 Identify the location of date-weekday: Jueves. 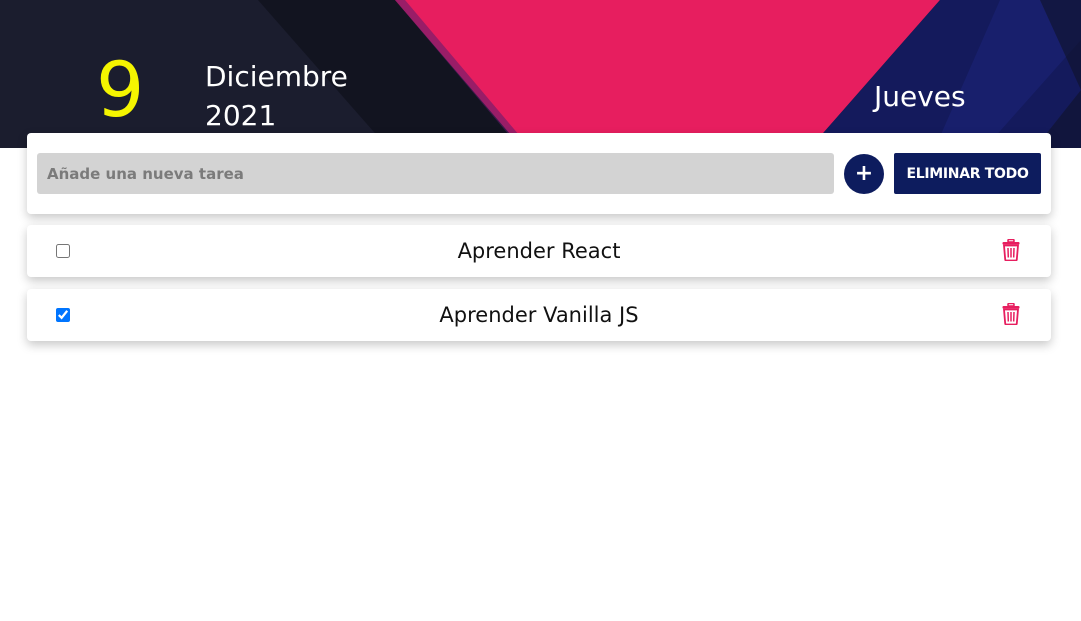
(920, 96).